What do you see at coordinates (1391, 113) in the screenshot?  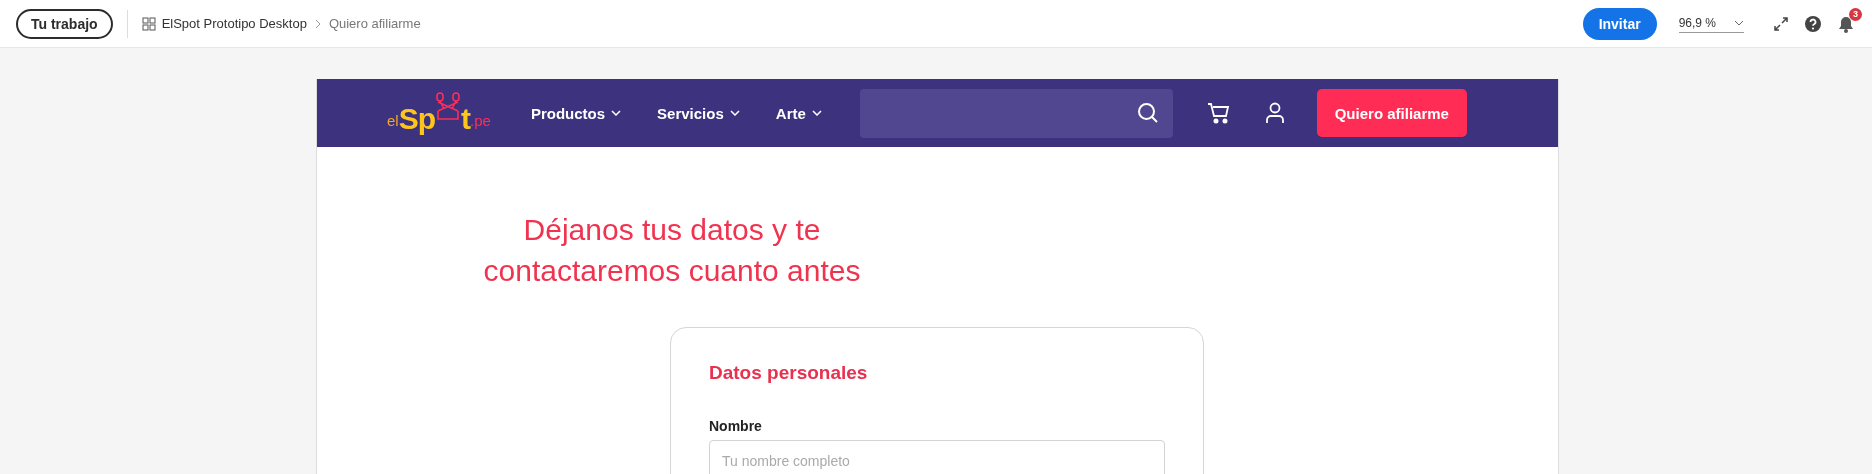 I see `join-button: Quiero afiliarme` at bounding box center [1391, 113].